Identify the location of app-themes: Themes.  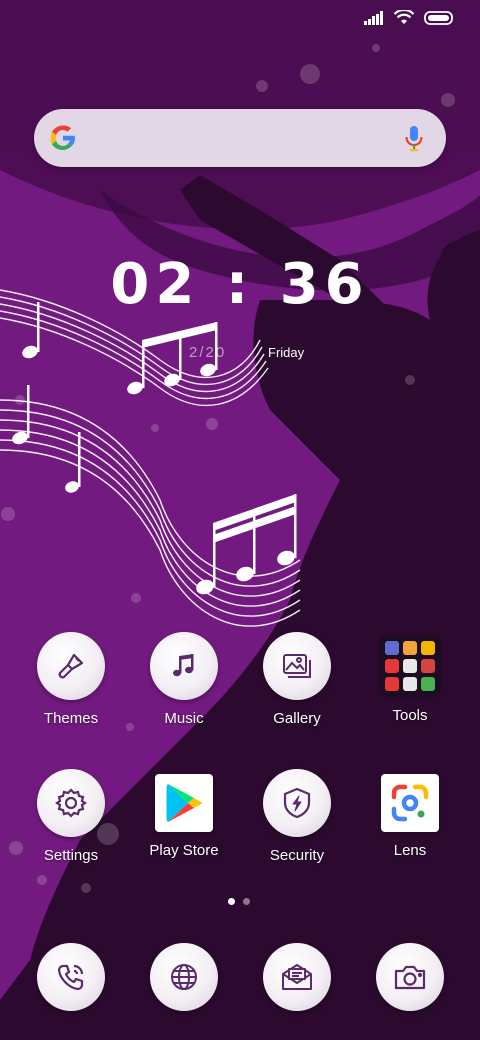
(71, 679).